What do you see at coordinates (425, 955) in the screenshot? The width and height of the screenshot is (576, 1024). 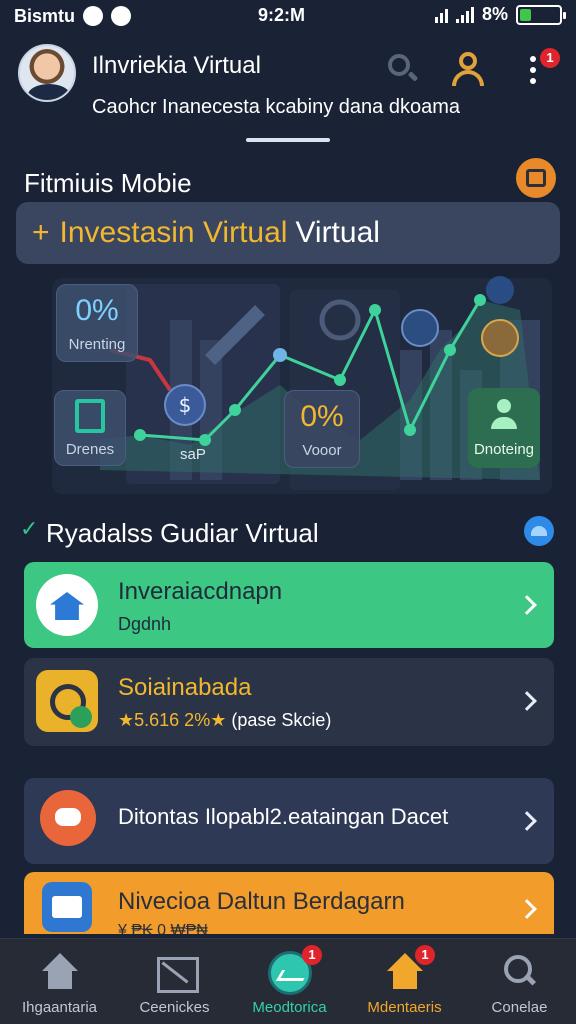 I see `nav-mentors-badge: 1` at bounding box center [425, 955].